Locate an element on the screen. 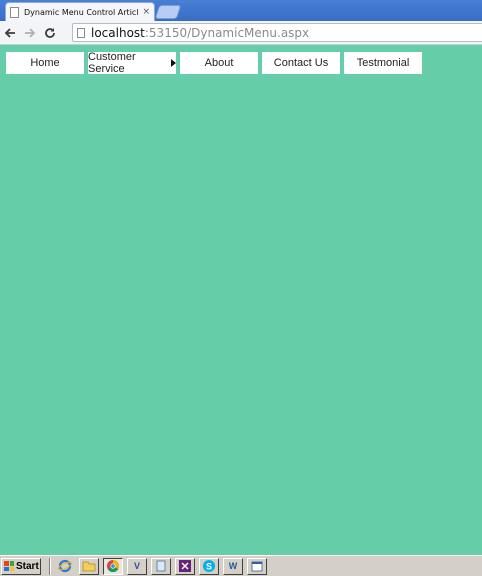 Image resolution: width=482 pixels, height=576 pixels. reload-icon is located at coordinates (50, 32).